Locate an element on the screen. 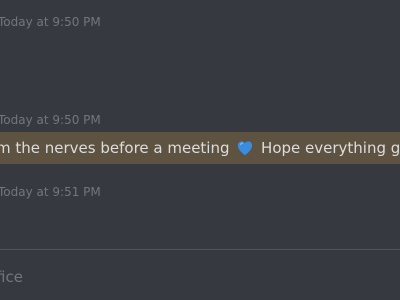 The width and height of the screenshot is (400, 300). message-timestamp: Today at 9:51 PM is located at coordinates (50, 192).